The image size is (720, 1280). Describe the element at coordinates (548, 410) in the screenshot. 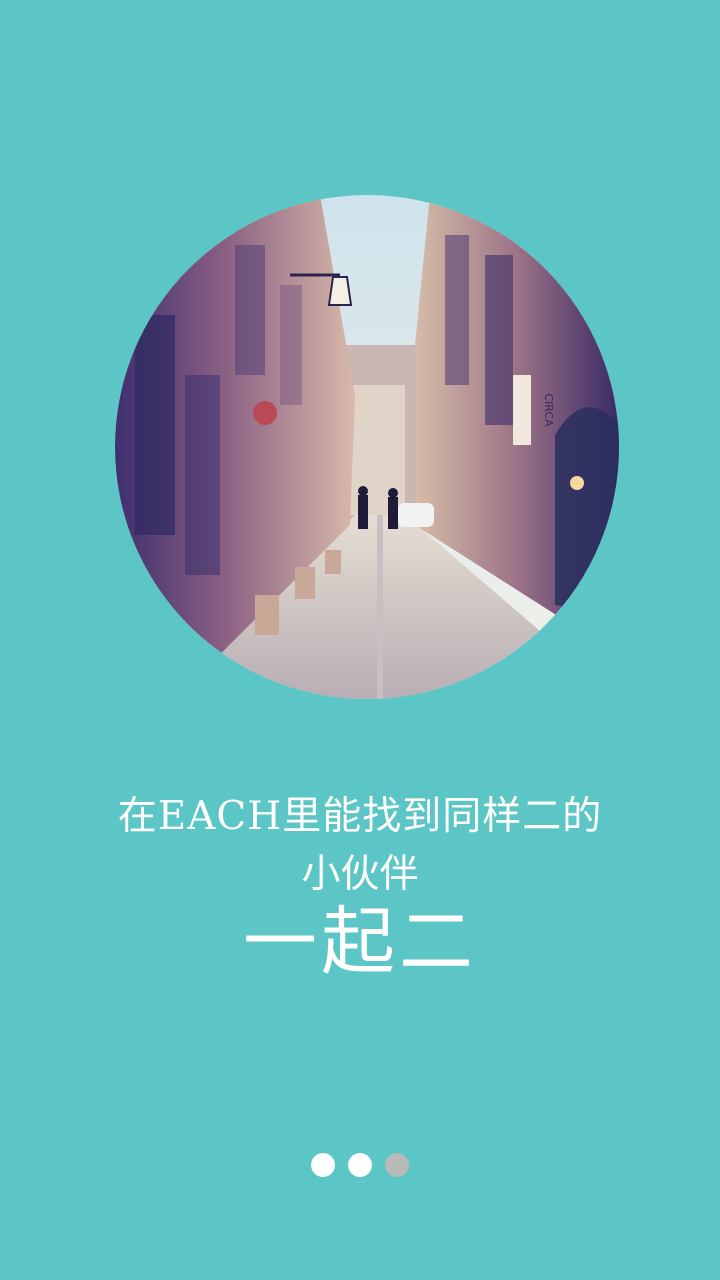

I see `circa-sign-text: CIRCA` at that location.